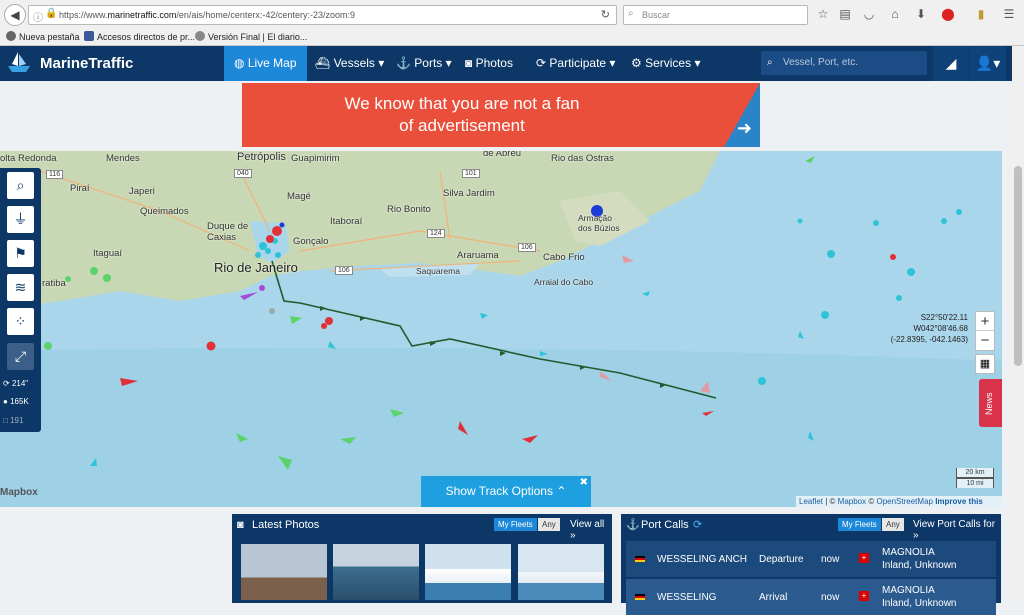 The height and width of the screenshot is (615, 1024). What do you see at coordinates (975, 473) in the screenshot?
I see `scale-km: 20 km` at bounding box center [975, 473].